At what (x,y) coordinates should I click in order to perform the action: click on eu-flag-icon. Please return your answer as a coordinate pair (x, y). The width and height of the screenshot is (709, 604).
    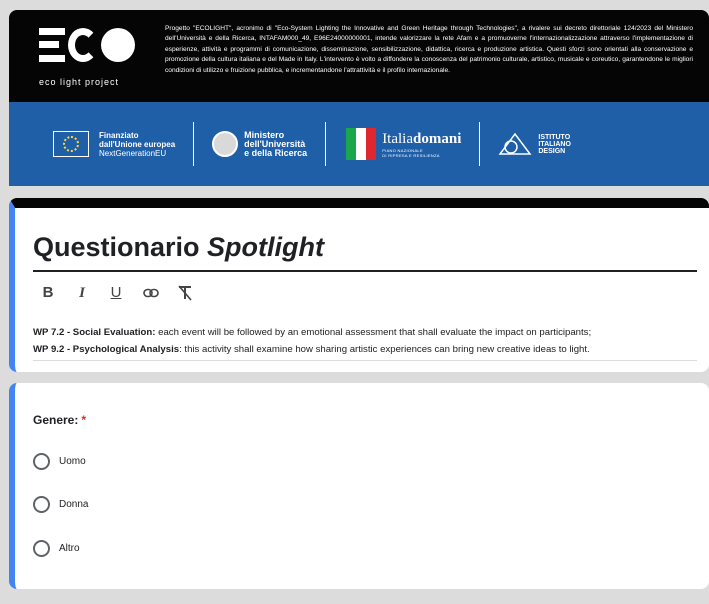
    Looking at the image, I should click on (71, 144).